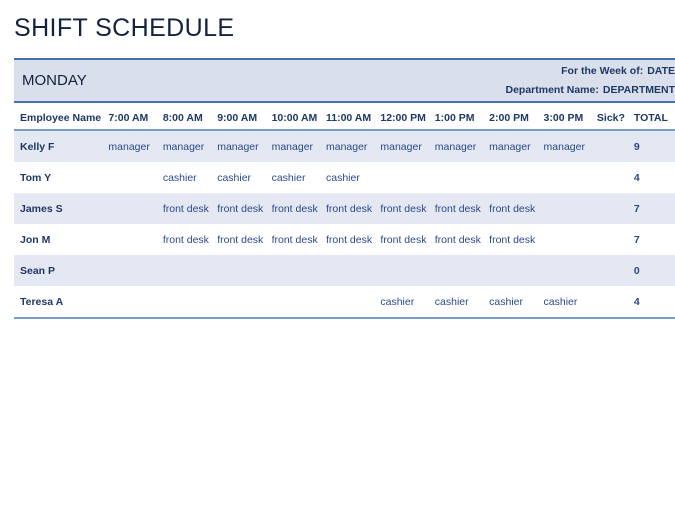 This screenshot has height=520, width=675. Describe the element at coordinates (654, 270) in the screenshot. I see `total-cell: 0` at that location.